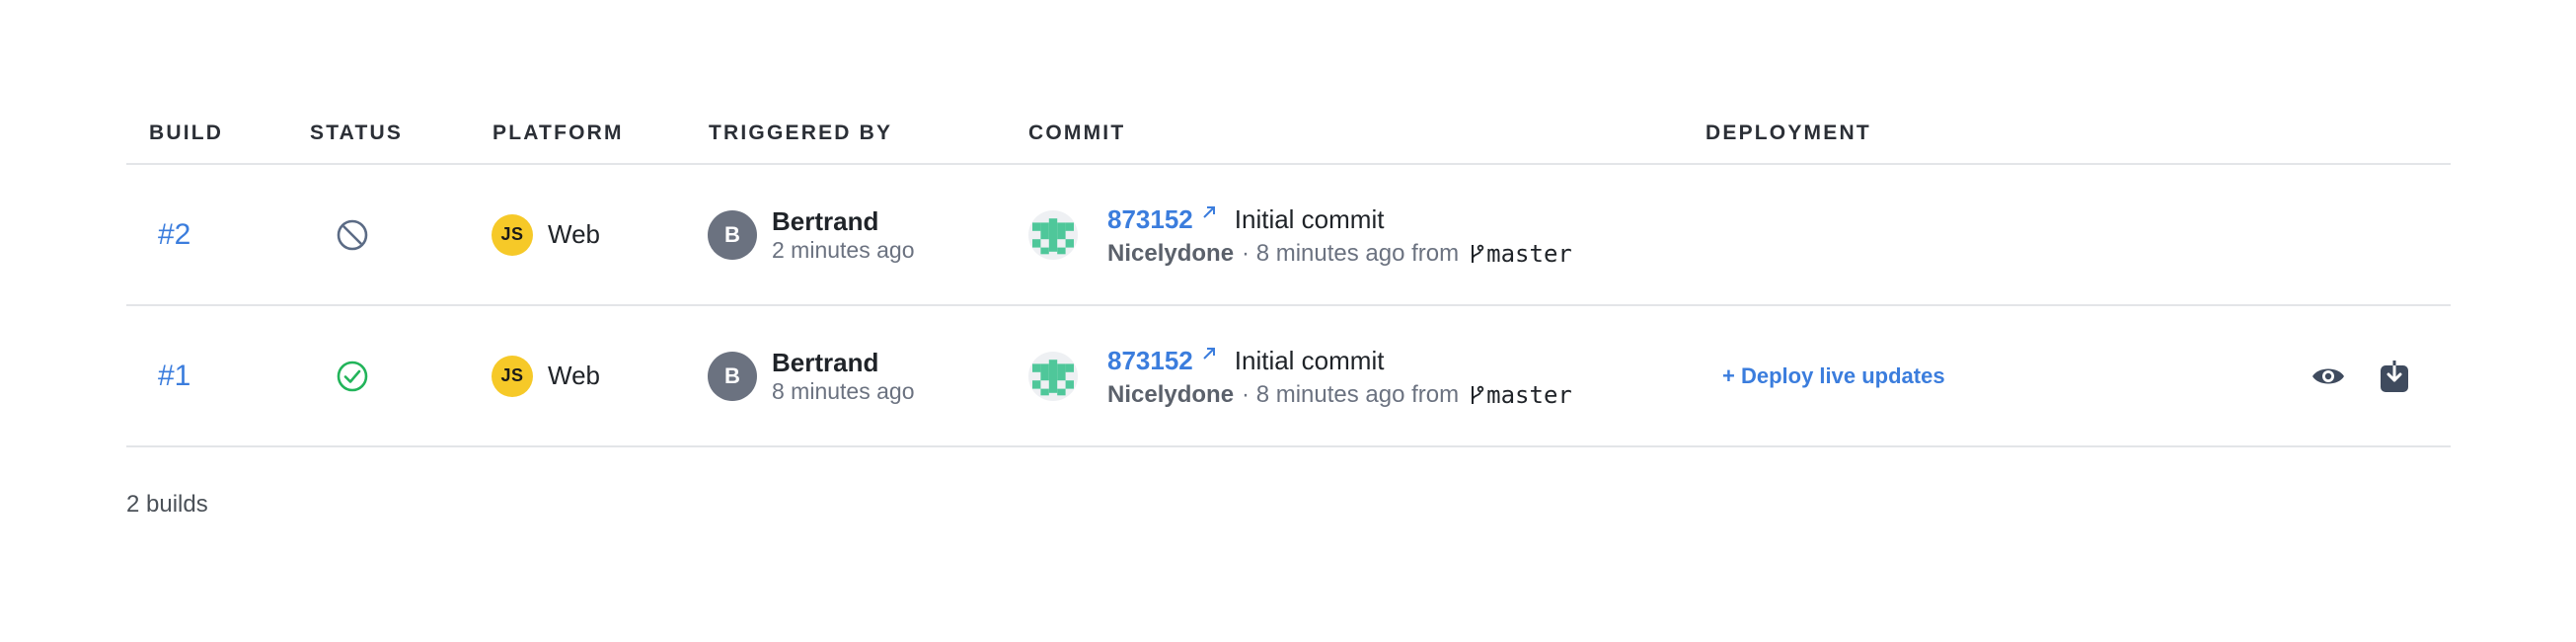 Image resolution: width=2576 pixels, height=642 pixels. I want to click on deploy-live-updates-button: + Deploy live updates, so click(1833, 376).